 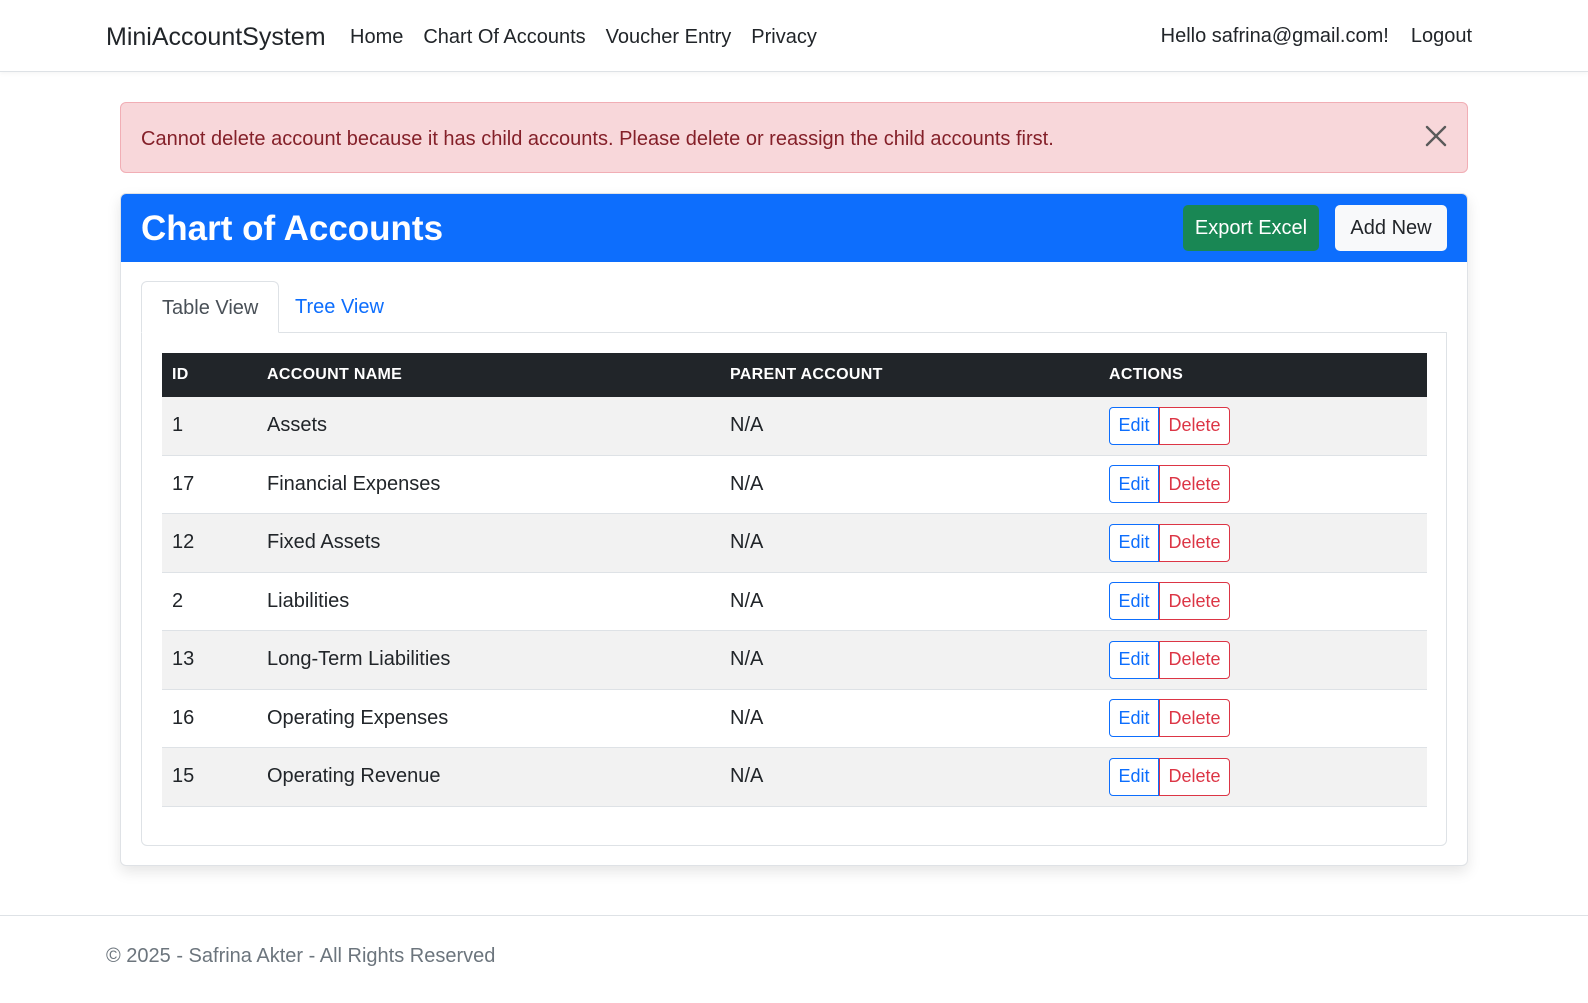 What do you see at coordinates (183, 659) in the screenshot?
I see `cell-id: 13` at bounding box center [183, 659].